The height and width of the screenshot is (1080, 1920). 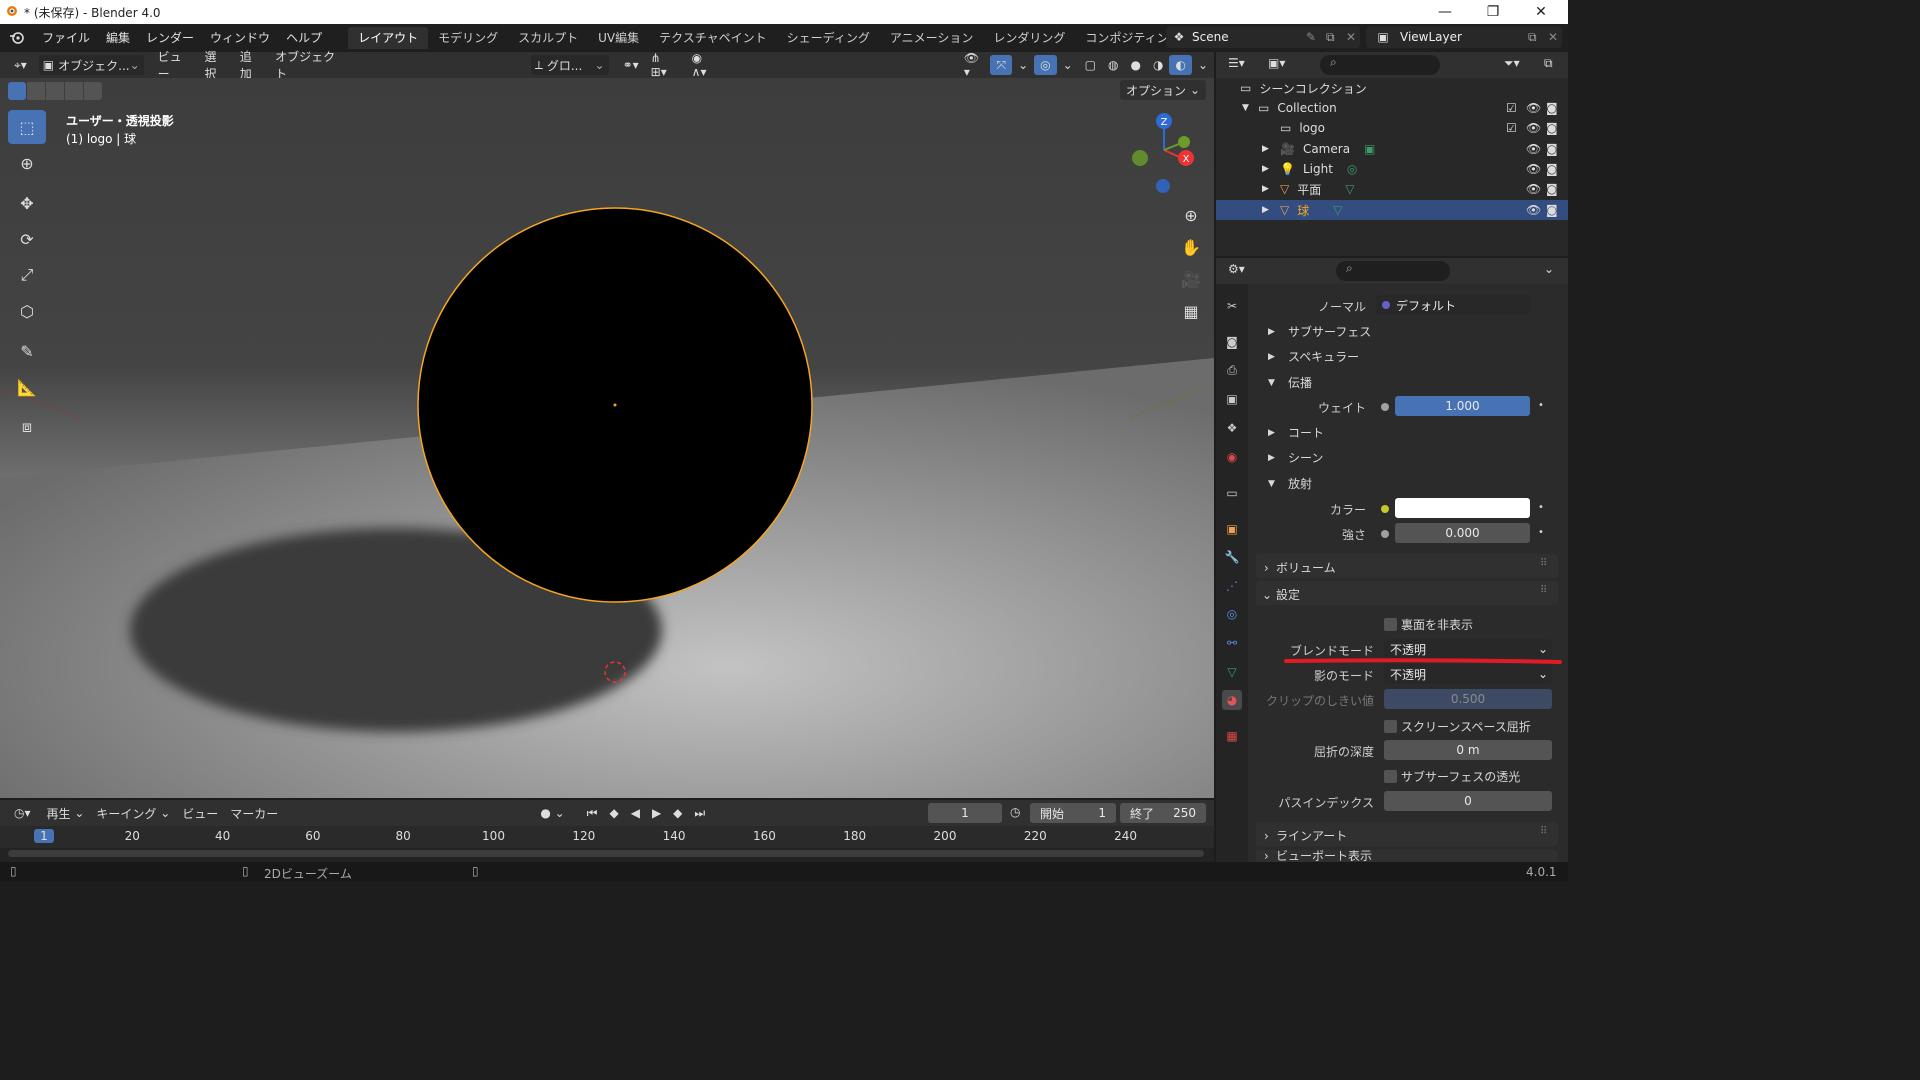 What do you see at coordinates (27, 387) in the screenshot?
I see `measure-tool-icon: 📐` at bounding box center [27, 387].